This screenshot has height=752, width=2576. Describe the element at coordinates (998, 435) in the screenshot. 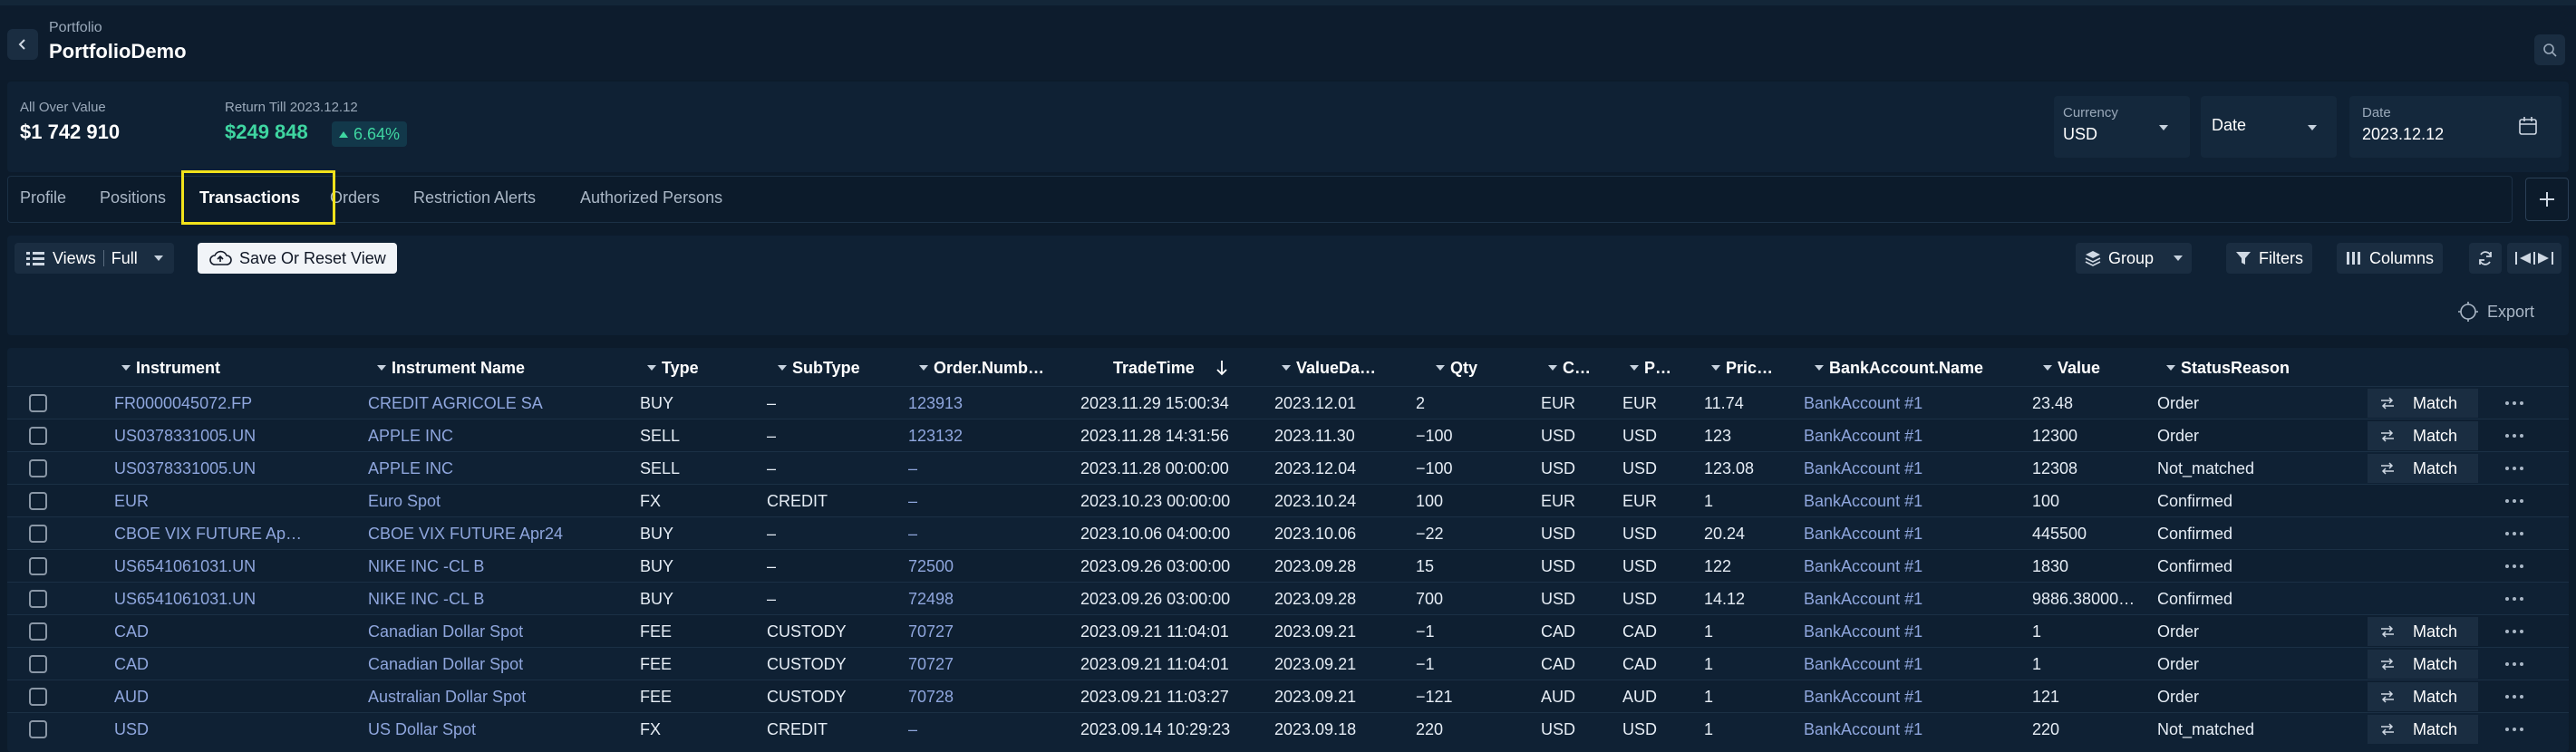

I see `cell-order-number: 123132` at that location.